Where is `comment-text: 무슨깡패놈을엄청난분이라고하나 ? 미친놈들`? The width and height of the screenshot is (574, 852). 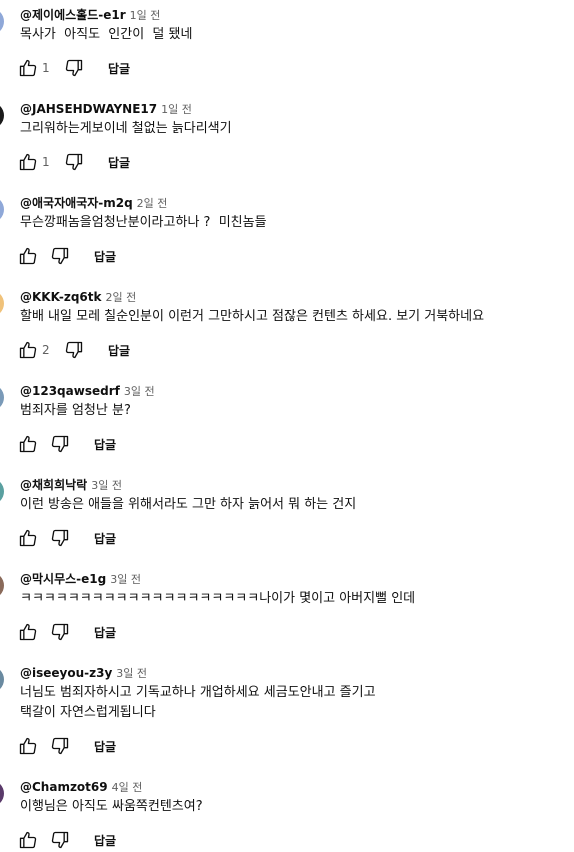
comment-text: 무슨깡패놈을엄청난분이라고하나 ? 미친놈들 is located at coordinates (143, 222).